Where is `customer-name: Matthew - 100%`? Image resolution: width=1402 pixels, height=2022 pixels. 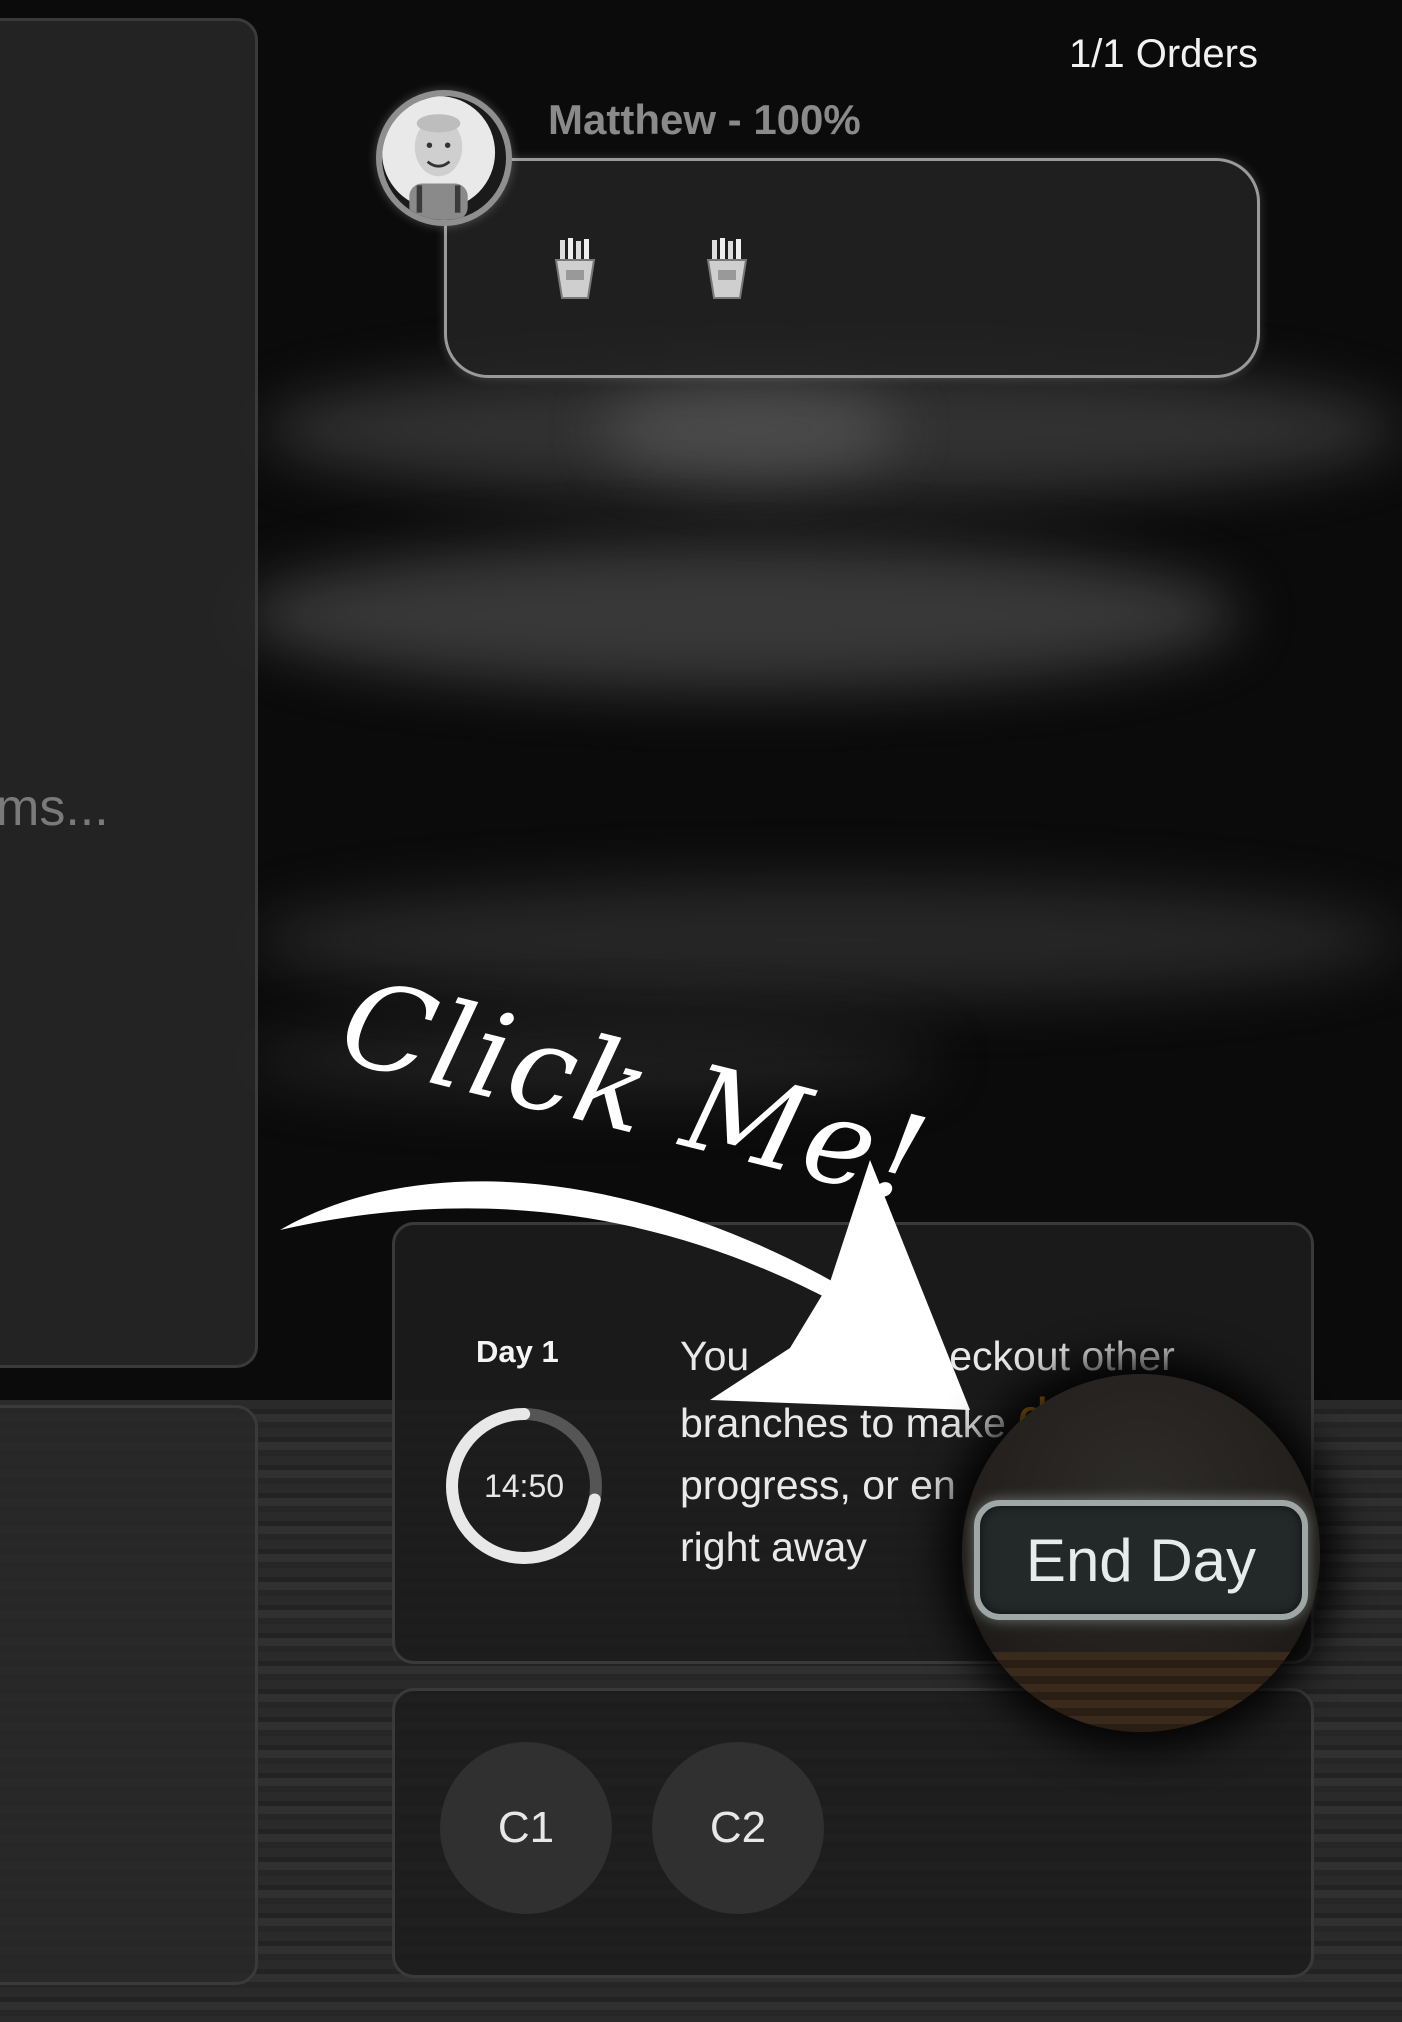 customer-name: Matthew - 100% is located at coordinates (704, 119).